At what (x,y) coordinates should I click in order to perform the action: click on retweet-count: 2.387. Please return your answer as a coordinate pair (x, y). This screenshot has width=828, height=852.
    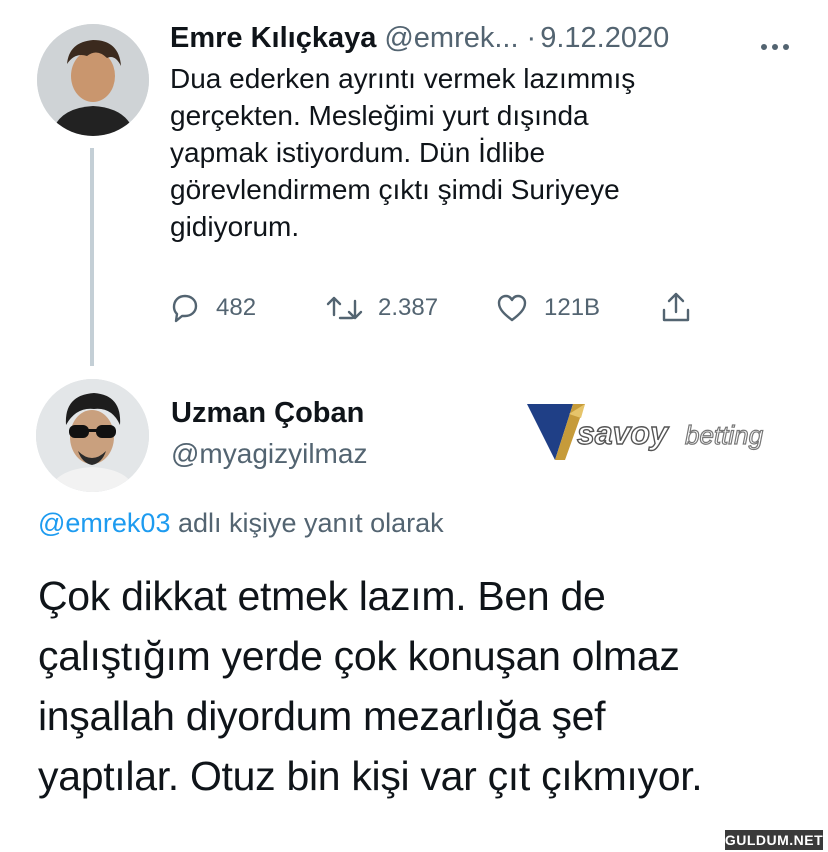
    Looking at the image, I should click on (408, 307).